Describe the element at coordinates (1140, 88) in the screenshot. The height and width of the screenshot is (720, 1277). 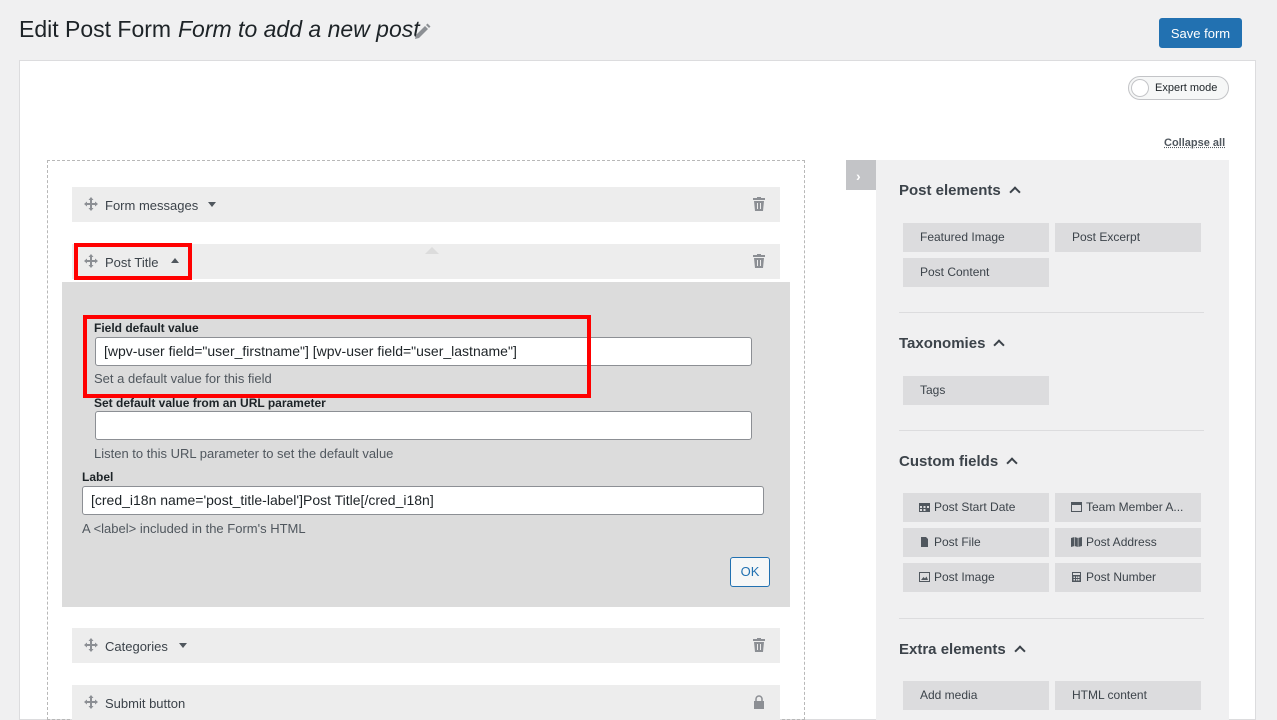
I see `toggle-knob` at that location.